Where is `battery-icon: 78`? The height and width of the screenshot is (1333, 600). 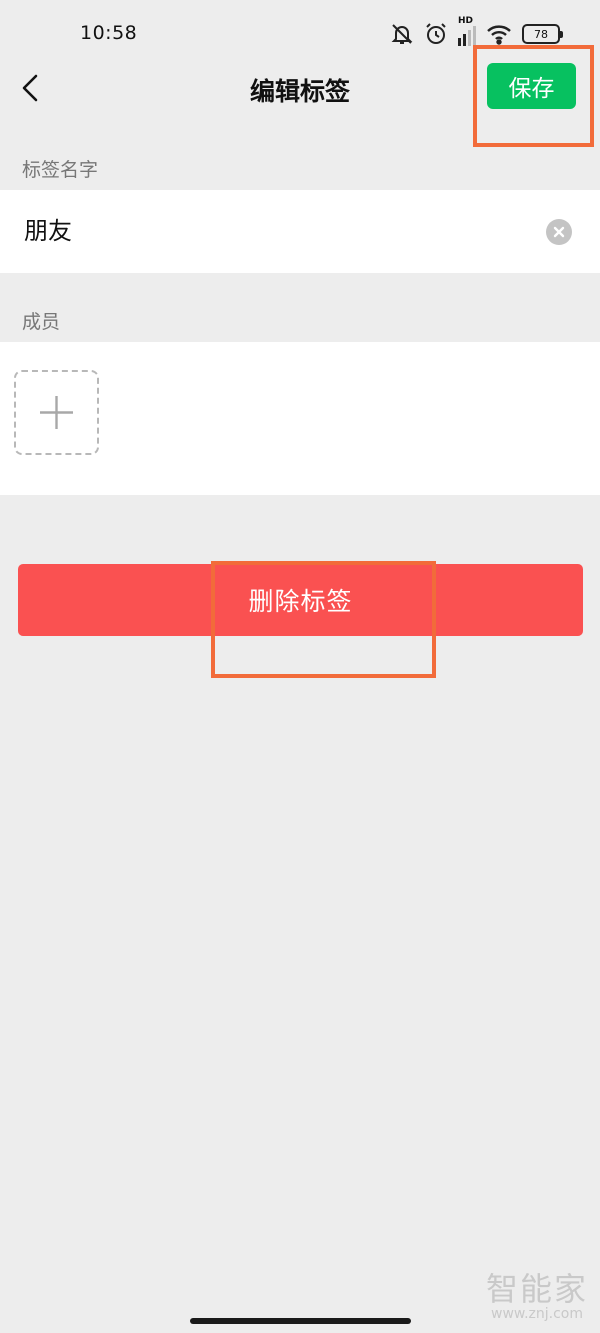
battery-icon: 78 is located at coordinates (542, 34).